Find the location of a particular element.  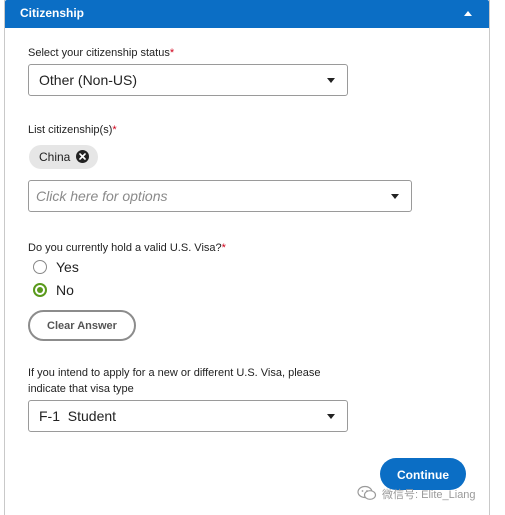

chip-label: China is located at coordinates (55, 157).